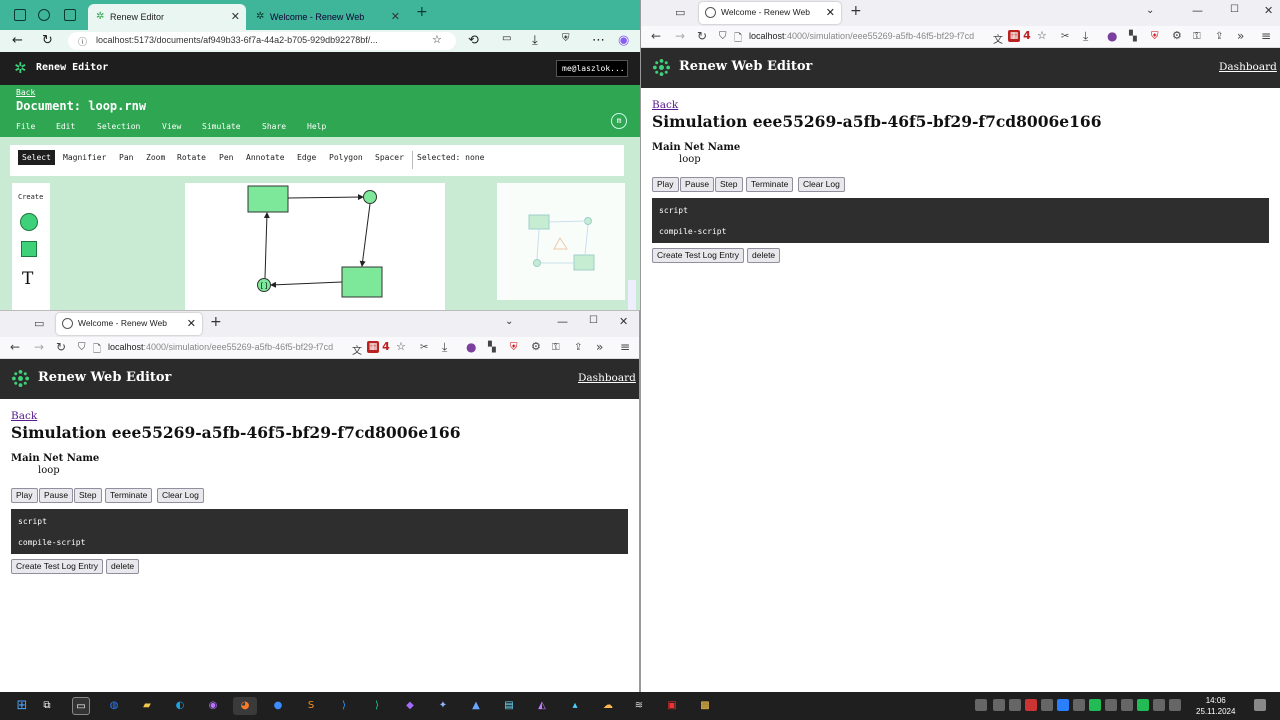  What do you see at coordinates (619, 121) in the screenshot?
I see `collaborator-avatar: m` at bounding box center [619, 121].